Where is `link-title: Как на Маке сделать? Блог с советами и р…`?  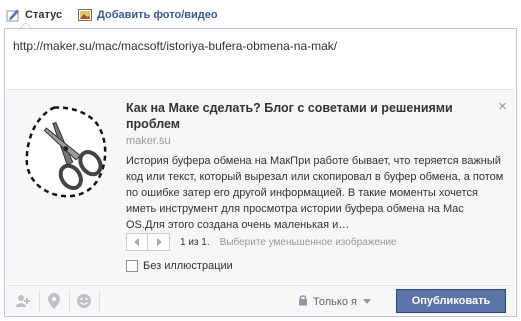 link-title: Как на Маке сделать? Блог с советами и р… is located at coordinates (301, 116).